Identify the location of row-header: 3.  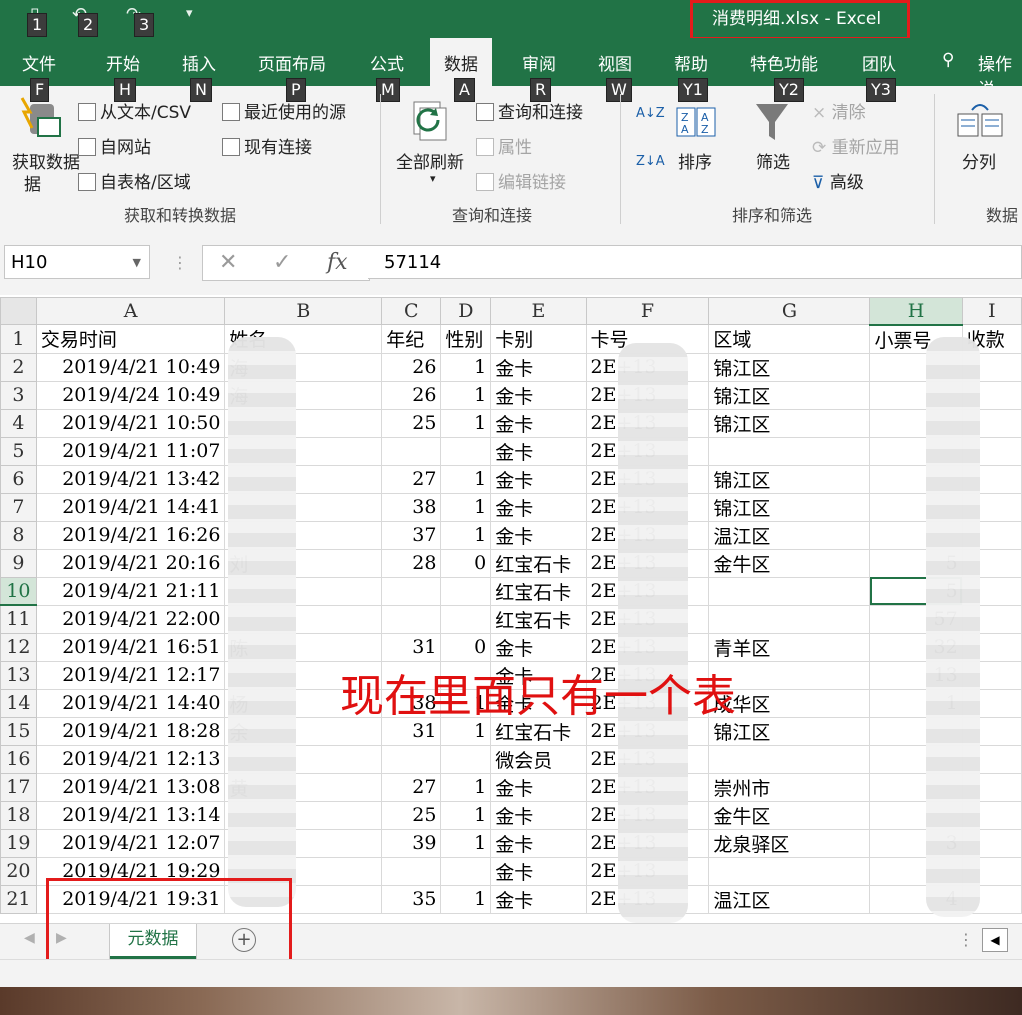
(18, 395).